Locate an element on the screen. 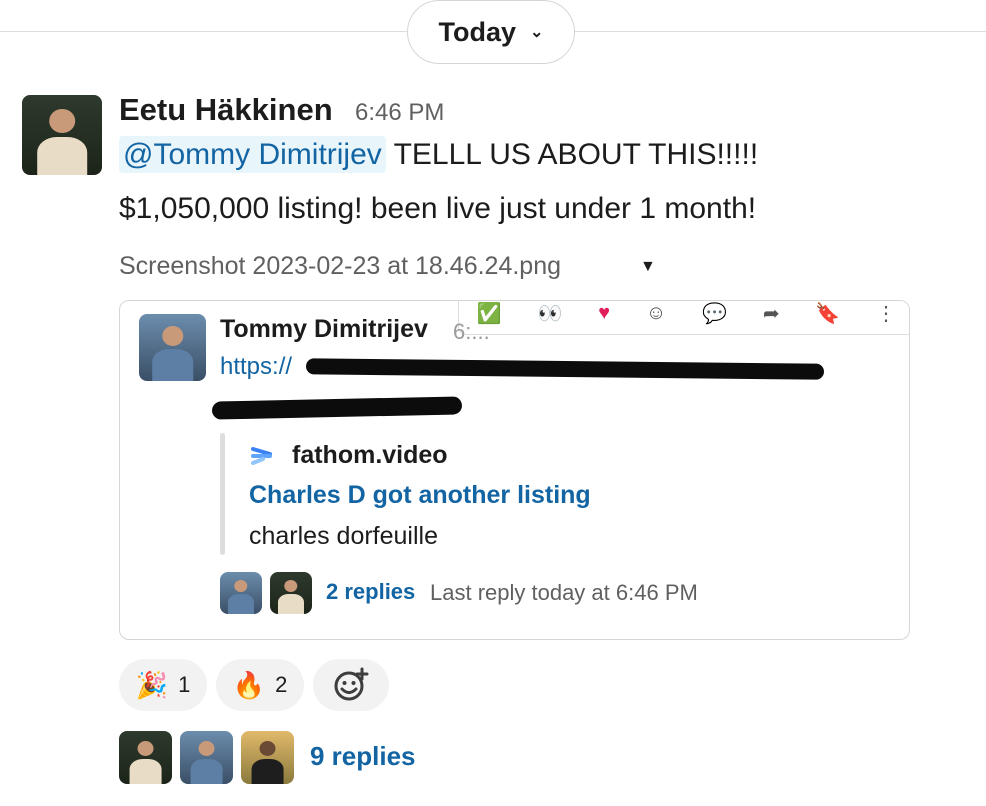 Image resolution: width=986 pixels, height=806 pixels. sender-name: Eetu Häkkinen is located at coordinates (226, 110).